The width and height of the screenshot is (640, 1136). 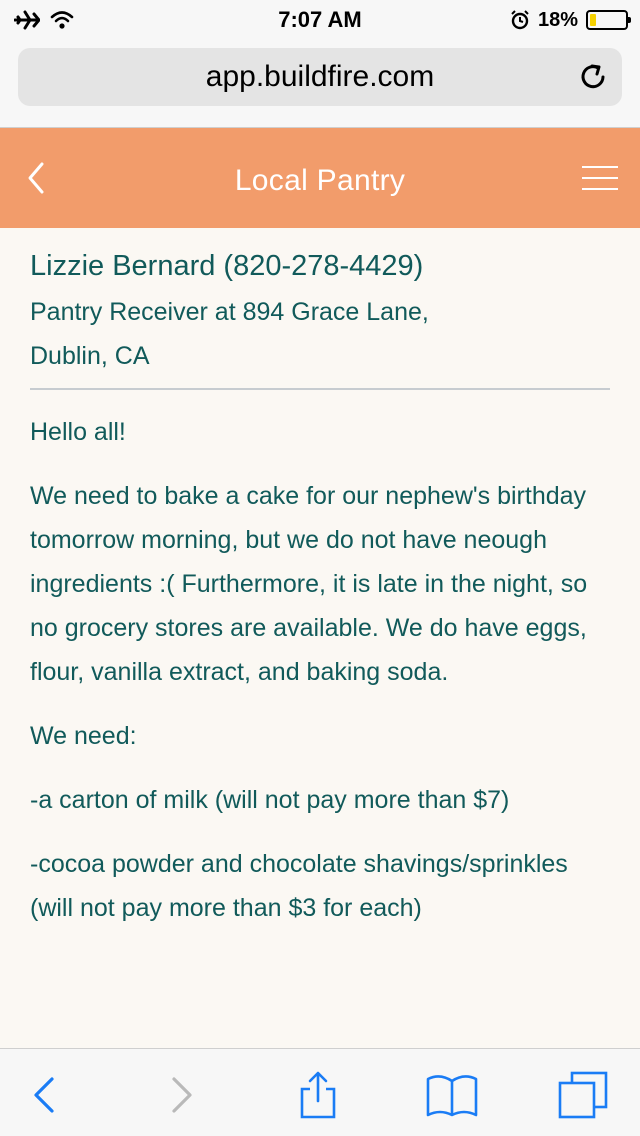 I want to click on status-right: 18%, so click(x=570, y=20).